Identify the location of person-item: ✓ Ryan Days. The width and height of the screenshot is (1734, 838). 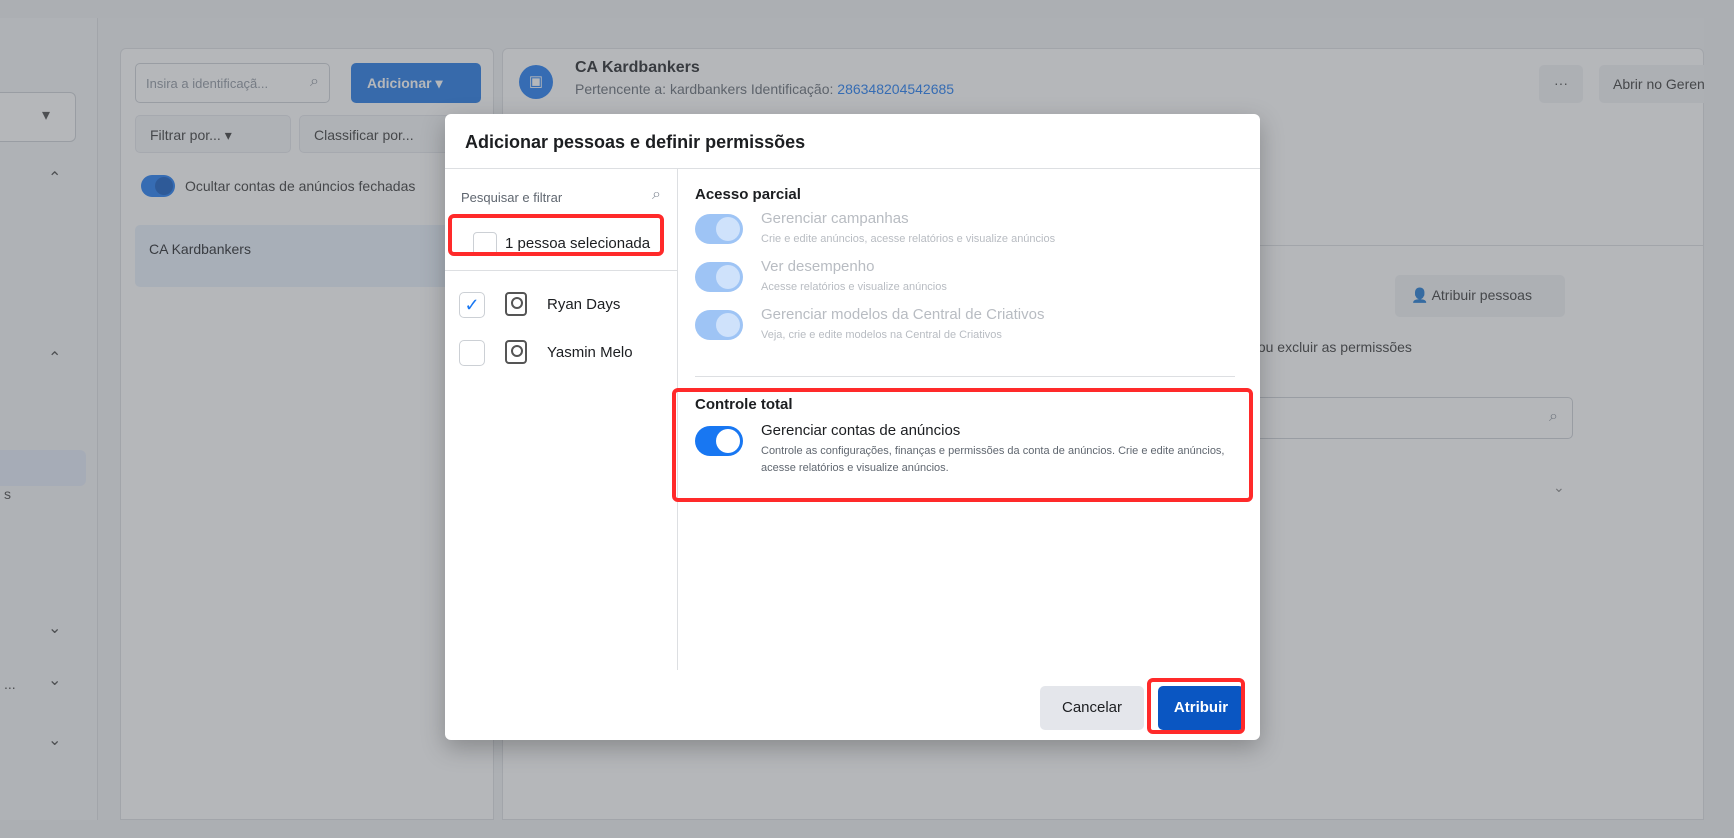
(564, 304).